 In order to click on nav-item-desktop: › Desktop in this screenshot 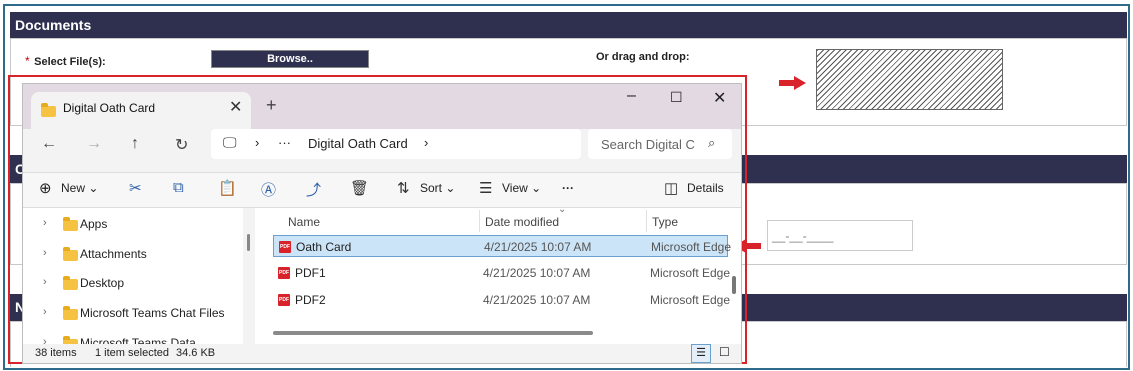, I will do `click(133, 284)`.